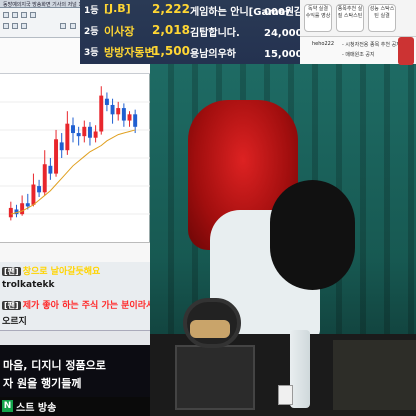 The width and height of the screenshot is (416, 416). Describe the element at coordinates (323, 44) in the screenshot. I see `profile-name: heho222` at that location.